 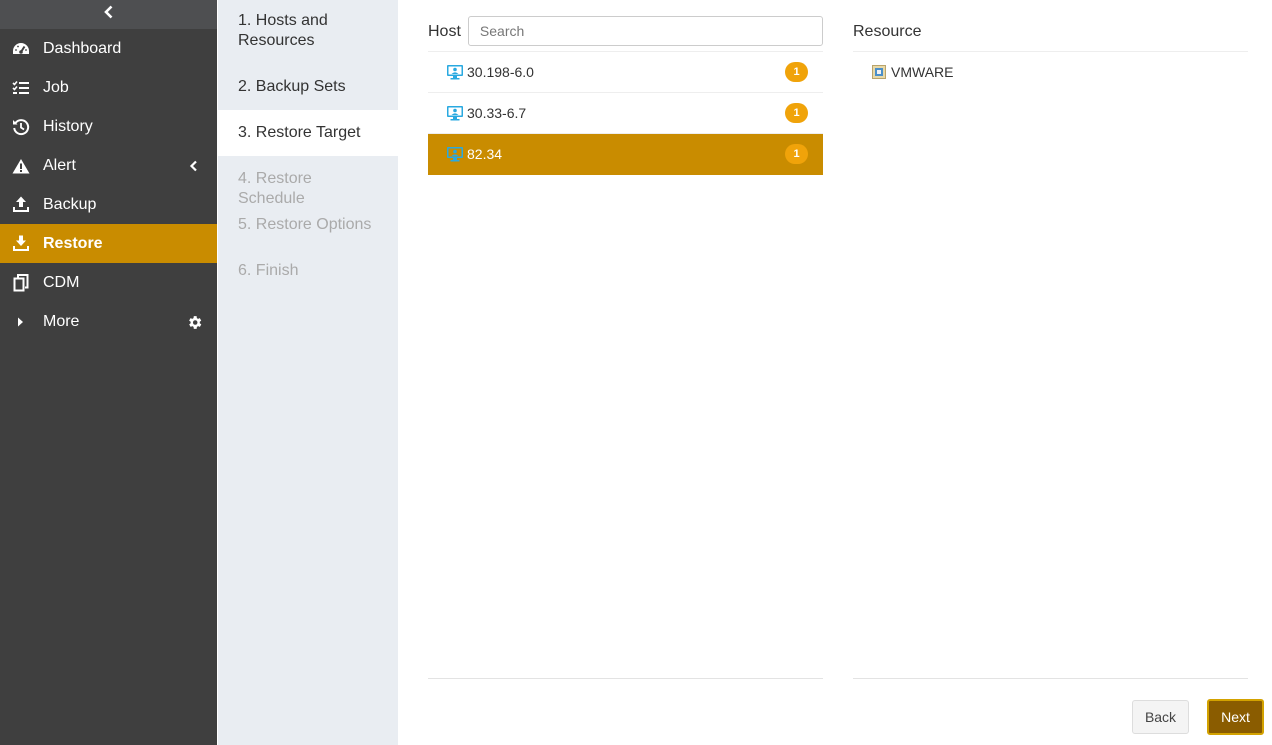 I want to click on sidebar-item-dashboard: Dashboard, so click(x=108, y=48).